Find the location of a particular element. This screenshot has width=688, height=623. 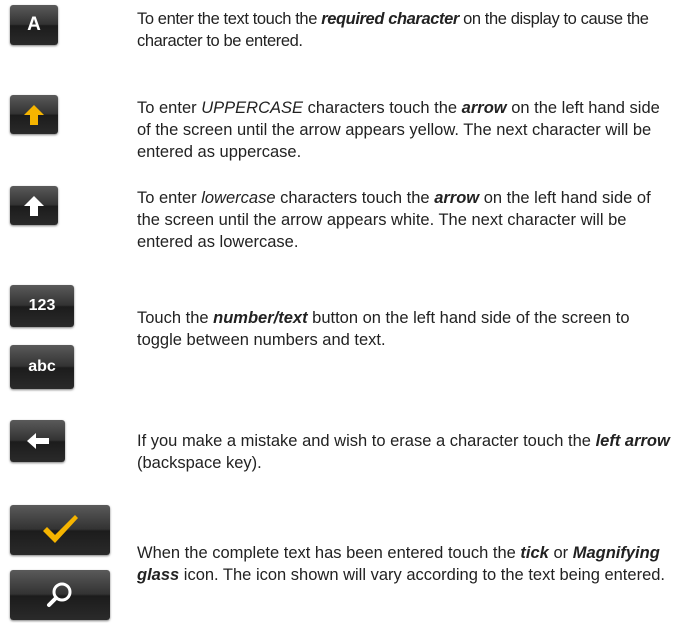

tick-icon is located at coordinates (60, 529).